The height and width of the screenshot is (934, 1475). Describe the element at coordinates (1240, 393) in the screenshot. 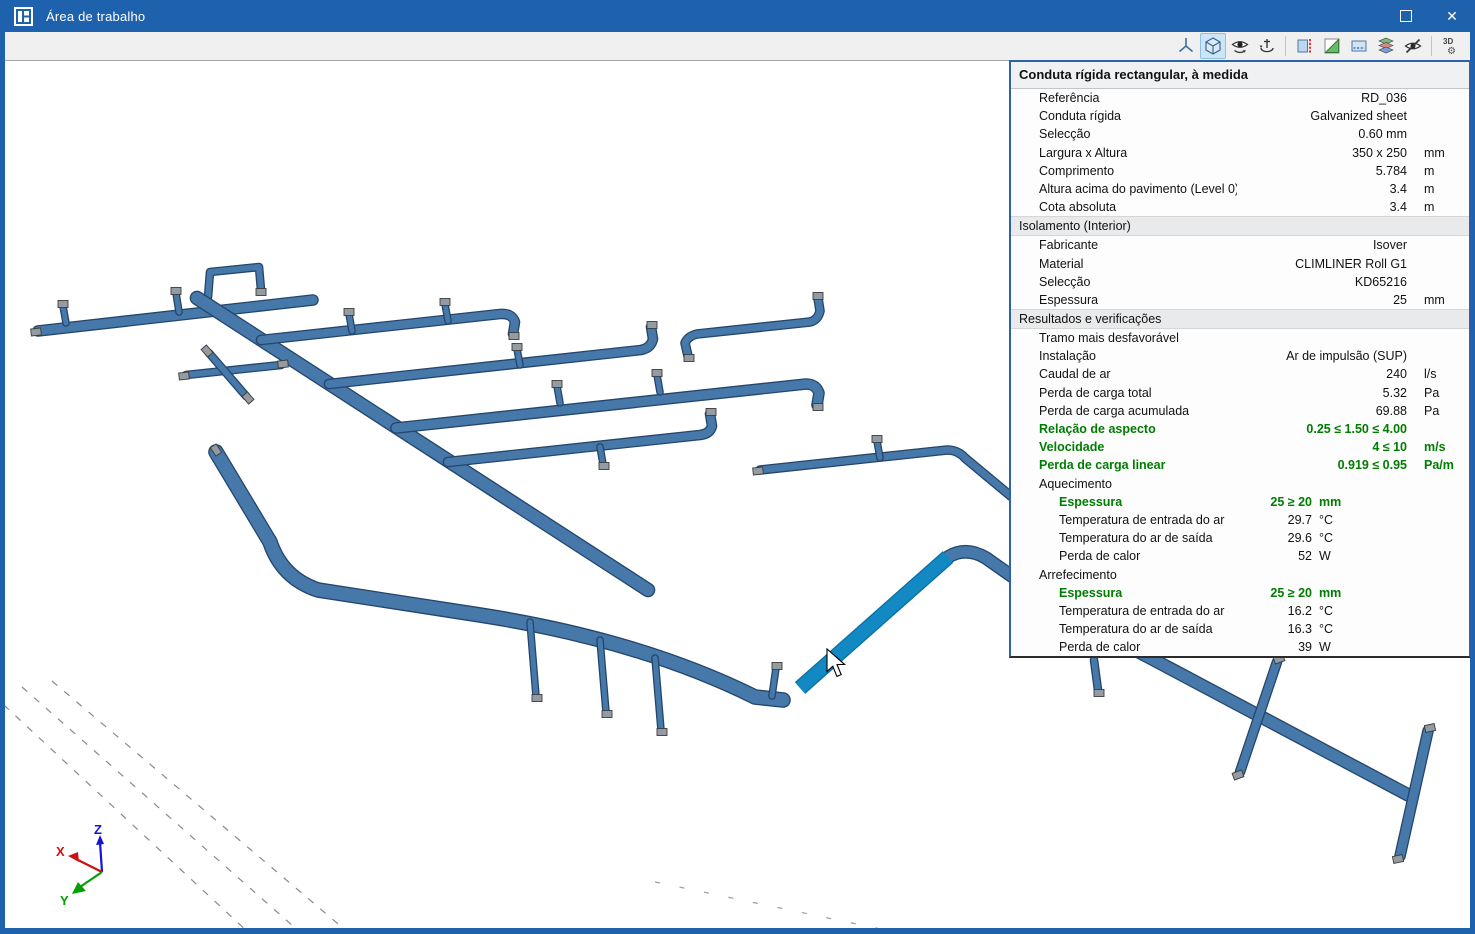

I see `property-row: Perda de carga total 5.32 Pa` at that location.